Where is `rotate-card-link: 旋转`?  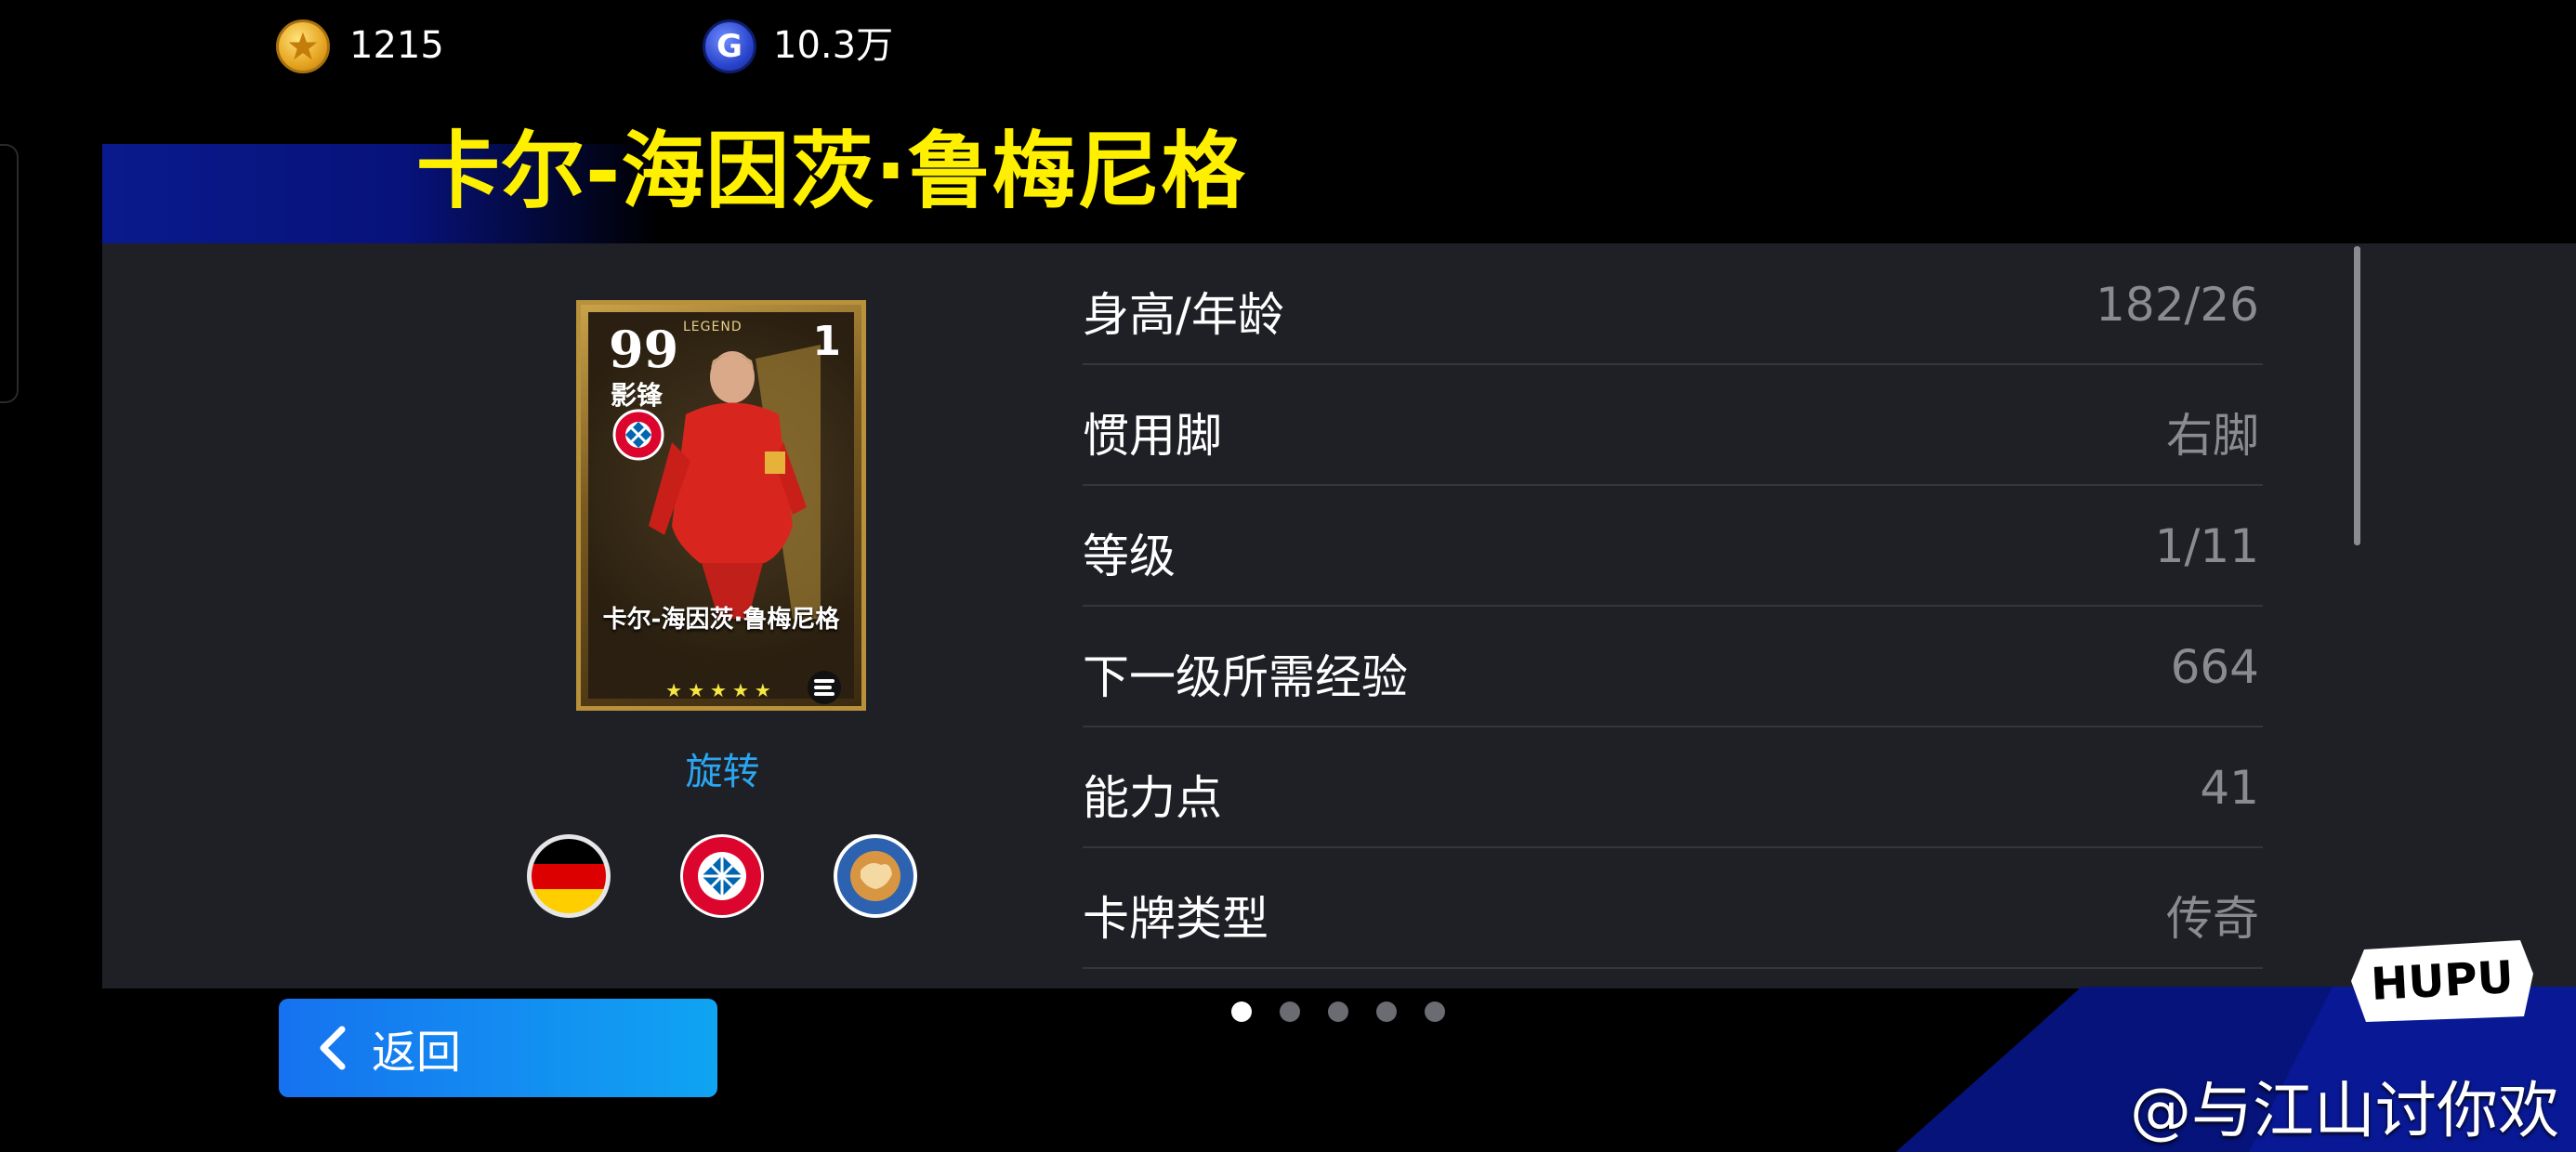
rotate-card-link: 旋转 is located at coordinates (723, 768).